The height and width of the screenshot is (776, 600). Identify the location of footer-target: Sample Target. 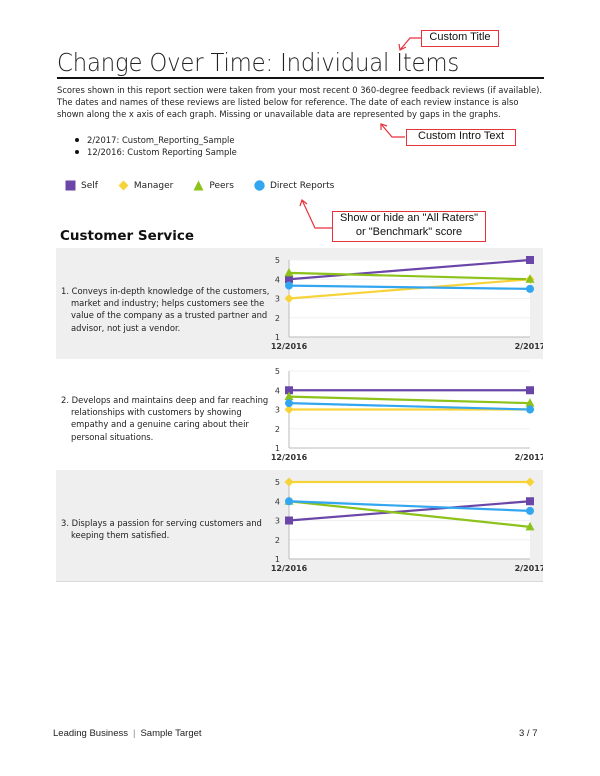
(171, 733).